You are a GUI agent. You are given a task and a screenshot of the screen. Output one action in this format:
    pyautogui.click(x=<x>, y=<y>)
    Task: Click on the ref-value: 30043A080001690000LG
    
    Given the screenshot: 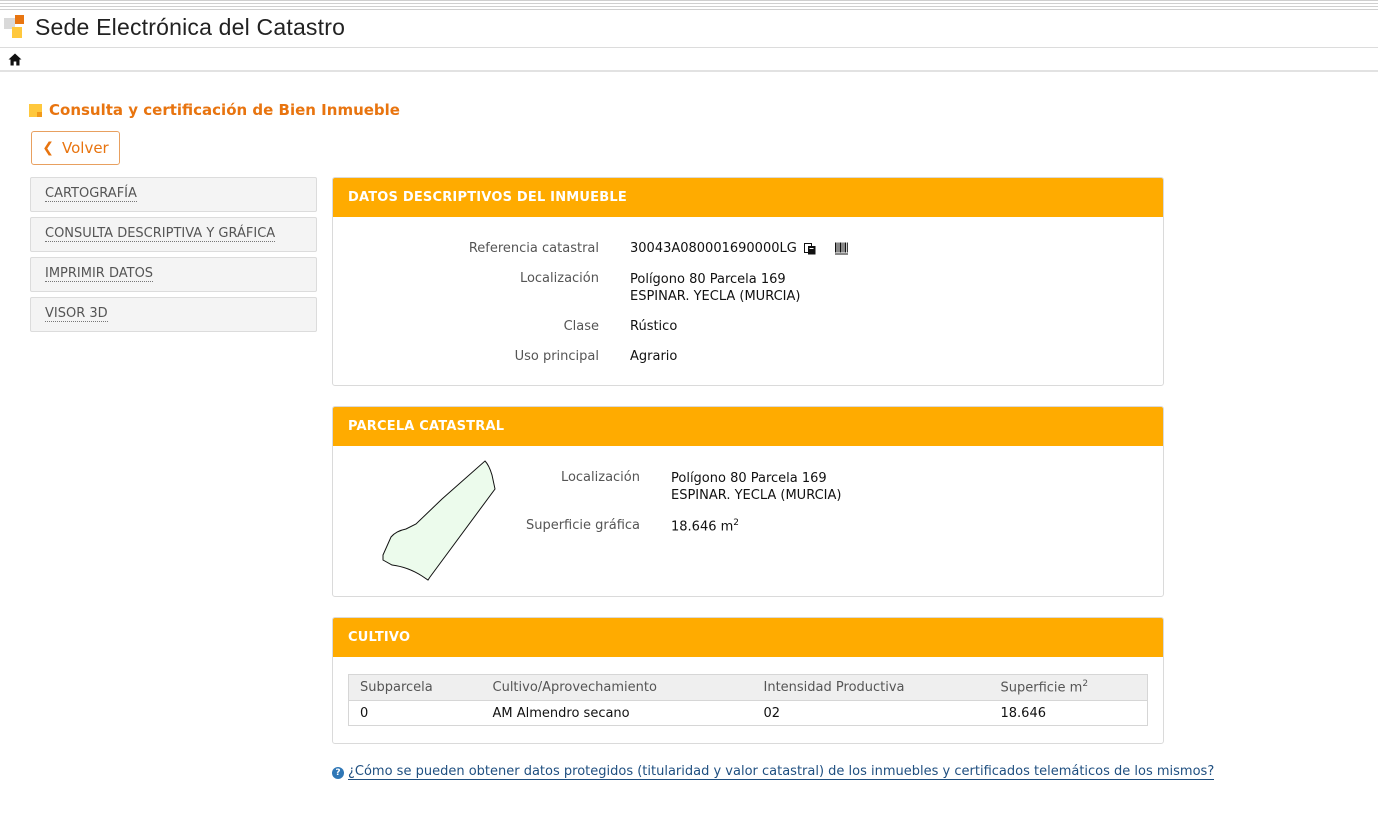 What is the action you would take?
    pyautogui.click(x=713, y=248)
    